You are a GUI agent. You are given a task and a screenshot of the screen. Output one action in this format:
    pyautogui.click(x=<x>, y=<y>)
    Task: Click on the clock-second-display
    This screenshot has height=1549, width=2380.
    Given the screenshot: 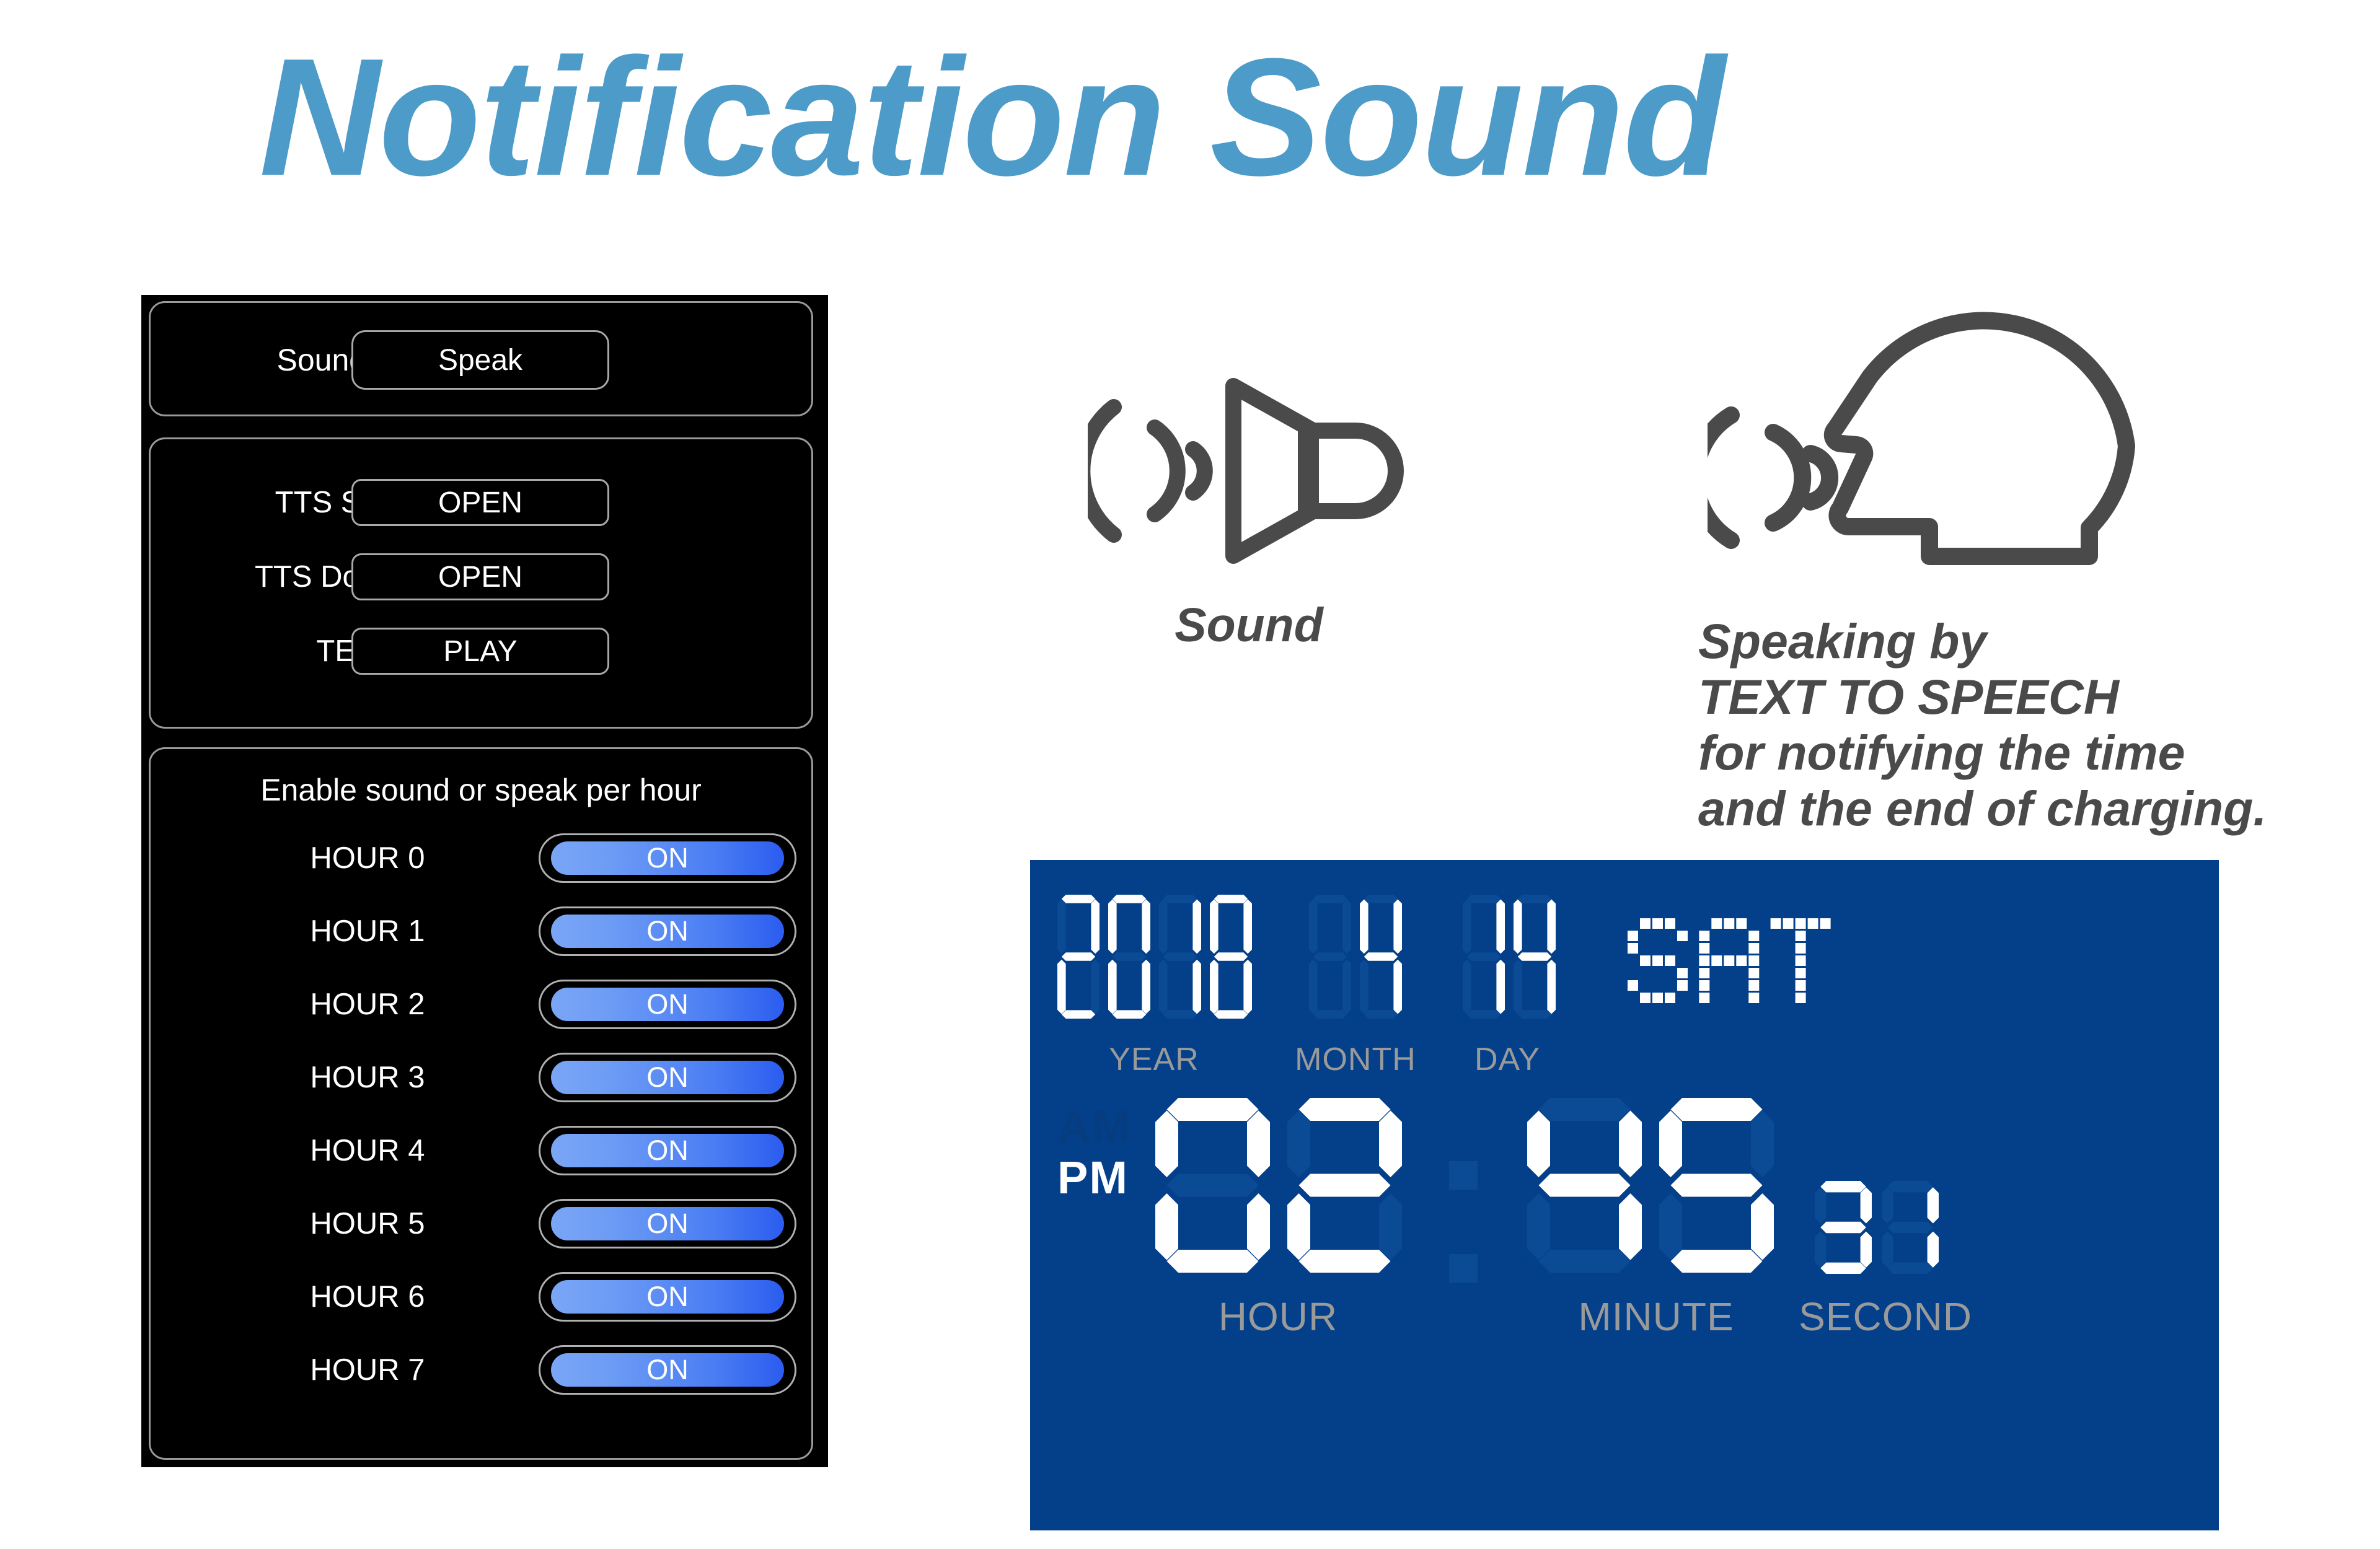 What is the action you would take?
    pyautogui.click(x=1877, y=1227)
    